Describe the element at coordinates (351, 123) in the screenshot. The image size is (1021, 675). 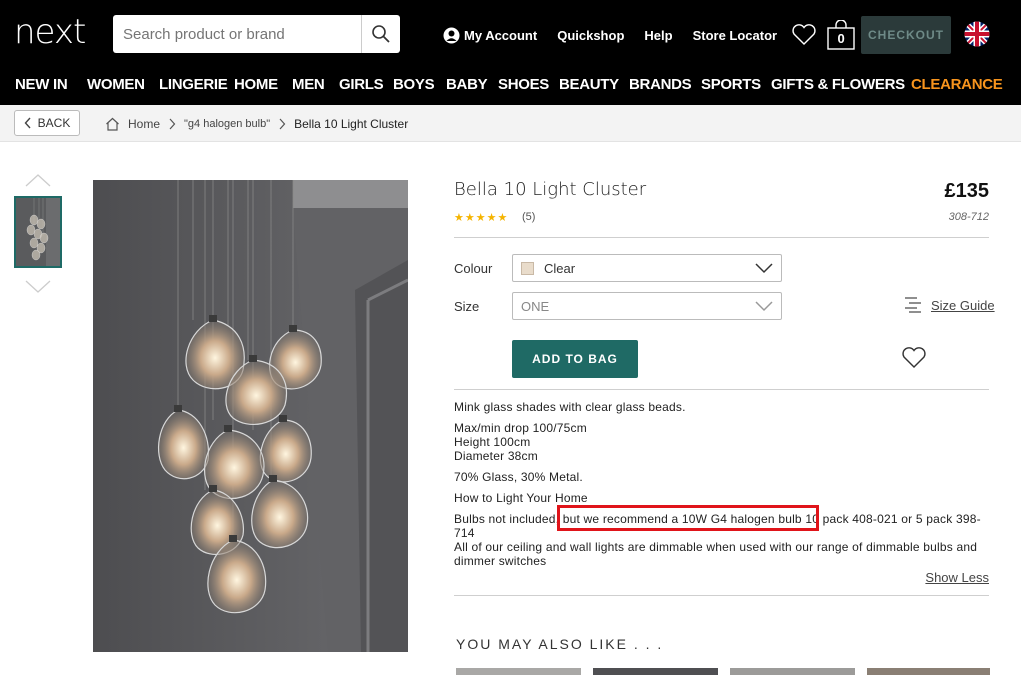
I see `breadcrumb-current: Bella 10 Light Cluster` at that location.